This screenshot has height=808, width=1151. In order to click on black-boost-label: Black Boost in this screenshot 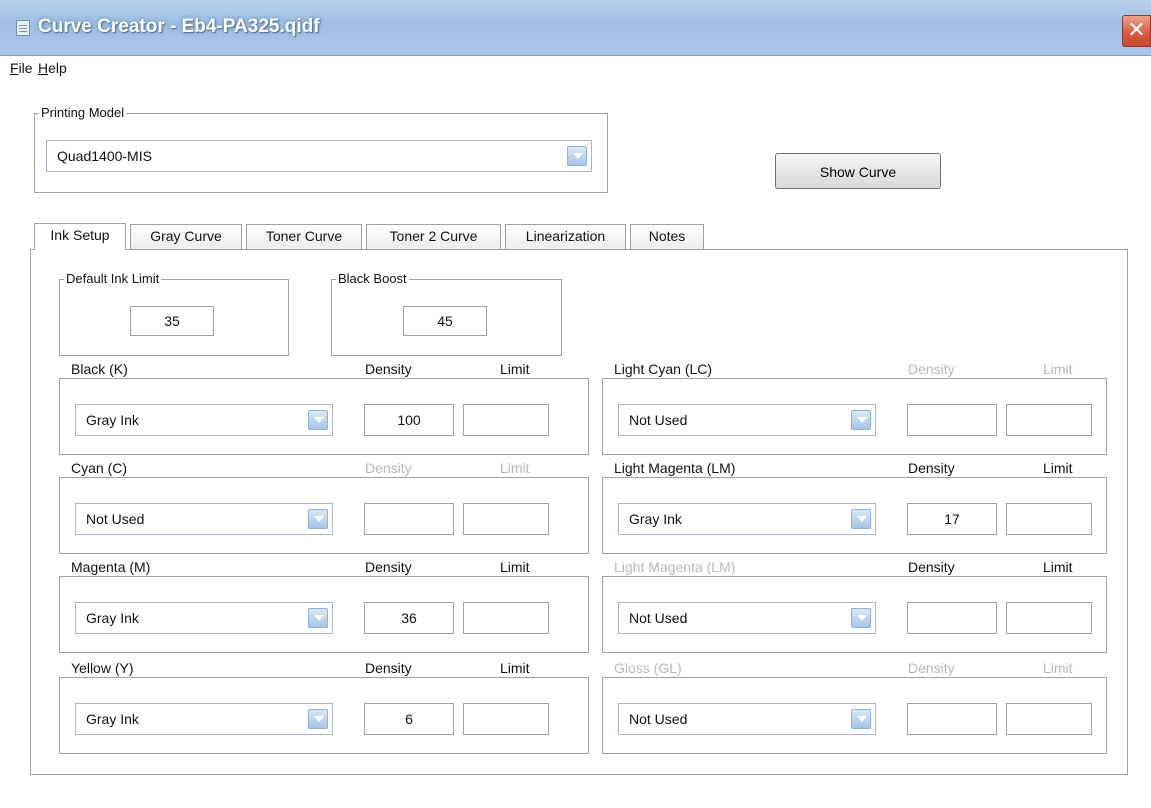, I will do `click(372, 279)`.